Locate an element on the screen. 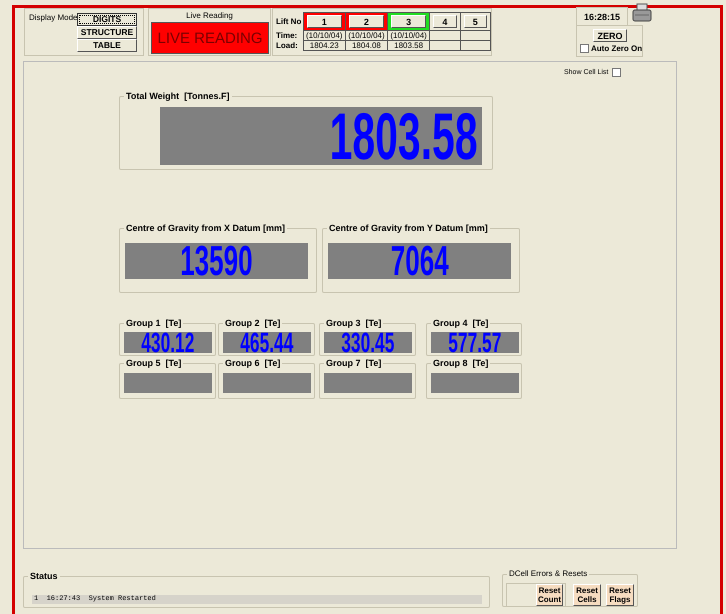 Image resolution: width=726 pixels, height=614 pixels. value-display: 13590 is located at coordinates (216, 261).